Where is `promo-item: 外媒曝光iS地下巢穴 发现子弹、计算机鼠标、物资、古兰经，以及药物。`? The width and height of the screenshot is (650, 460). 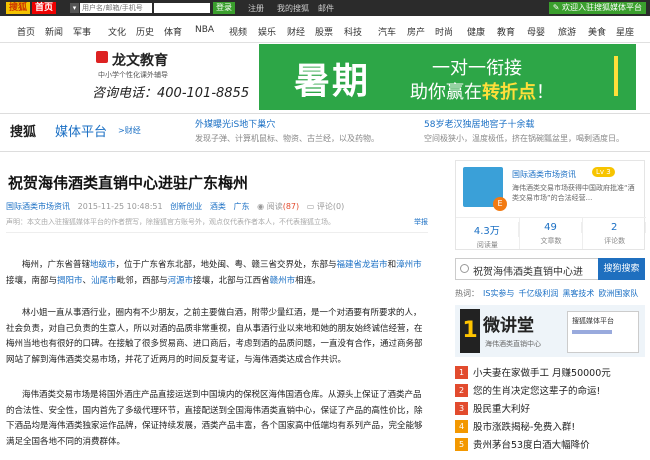 promo-item: 外媒曝光iS地下巢穴 发现子弹、计算机鼠标、物资、古兰经，以及药物。 is located at coordinates (295, 130).